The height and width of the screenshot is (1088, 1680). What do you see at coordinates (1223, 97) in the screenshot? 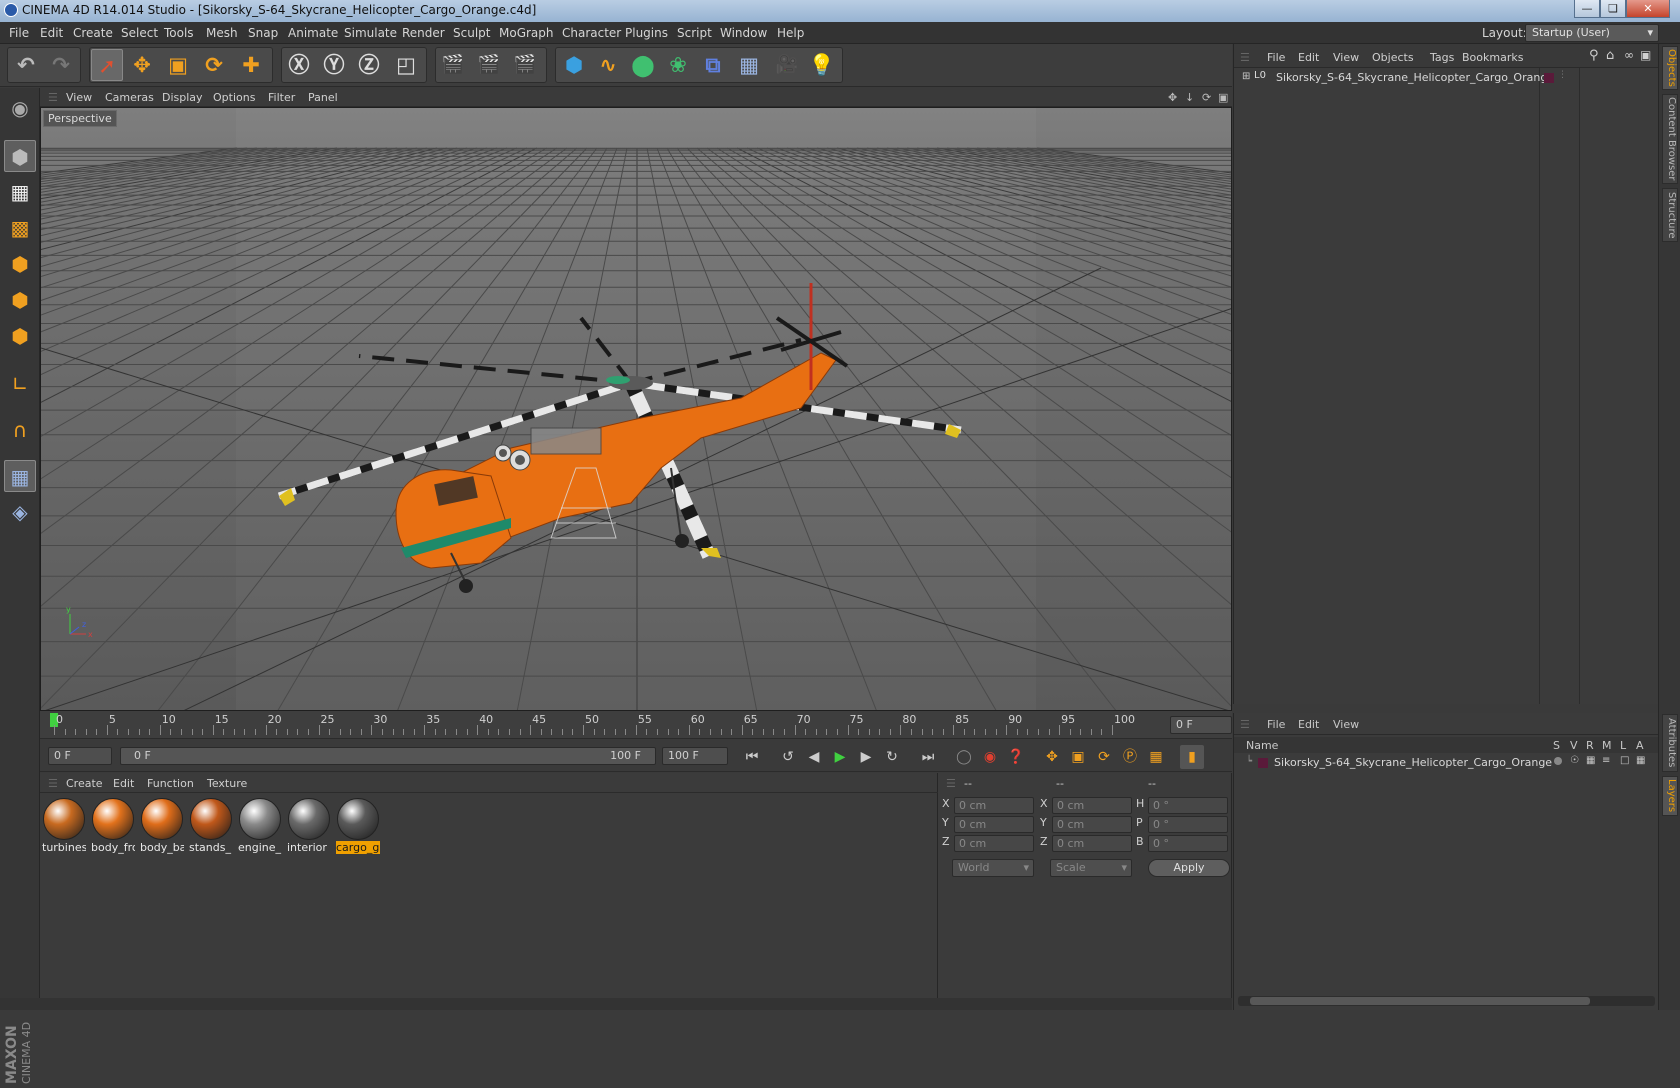
I see `toggle-view-icon: ▣` at bounding box center [1223, 97].